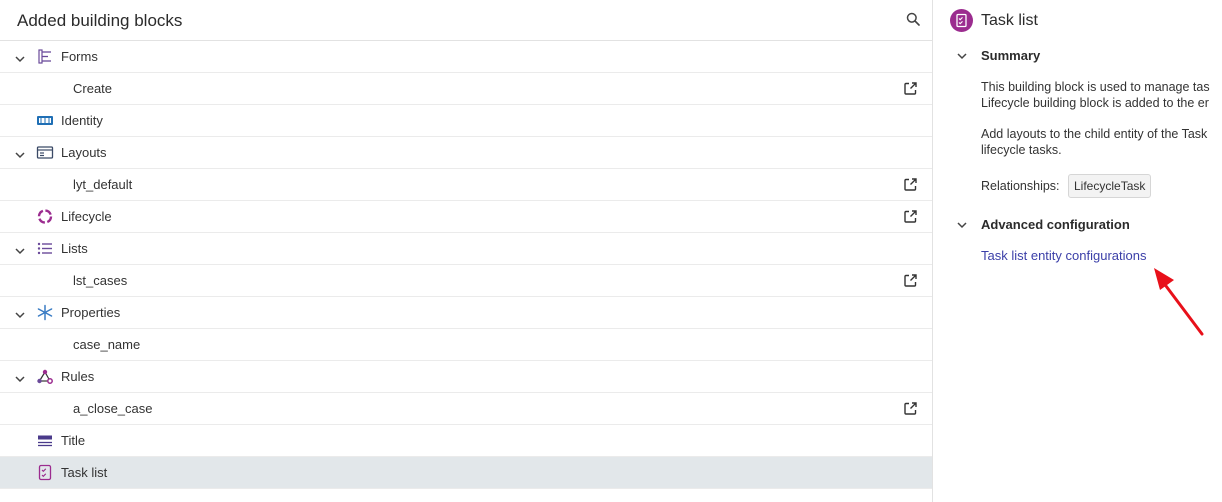 Image resolution: width=1222 pixels, height=502 pixels. Describe the element at coordinates (1179, 302) in the screenshot. I see `red-arrow-annotation` at that location.